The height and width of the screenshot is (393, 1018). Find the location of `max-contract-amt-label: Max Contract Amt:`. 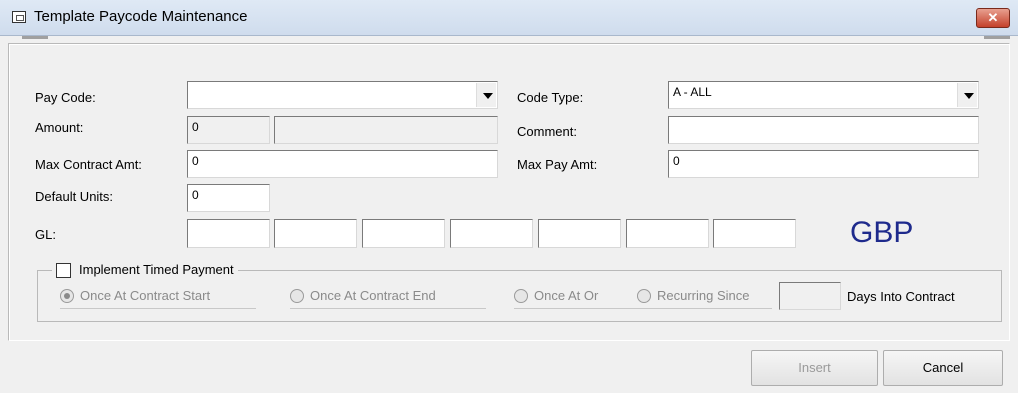

max-contract-amt-label: Max Contract Amt: is located at coordinates (88, 164).